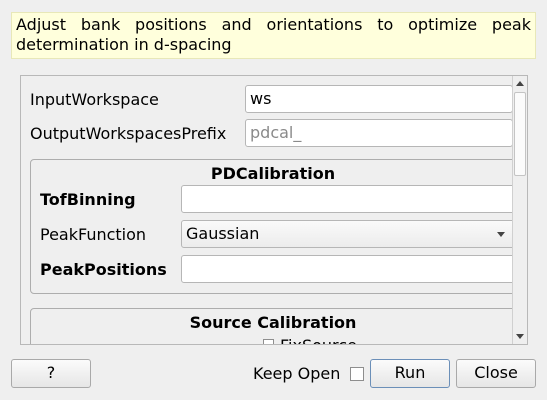  What do you see at coordinates (520, 83) in the screenshot?
I see `scroll-up-icon` at bounding box center [520, 83].